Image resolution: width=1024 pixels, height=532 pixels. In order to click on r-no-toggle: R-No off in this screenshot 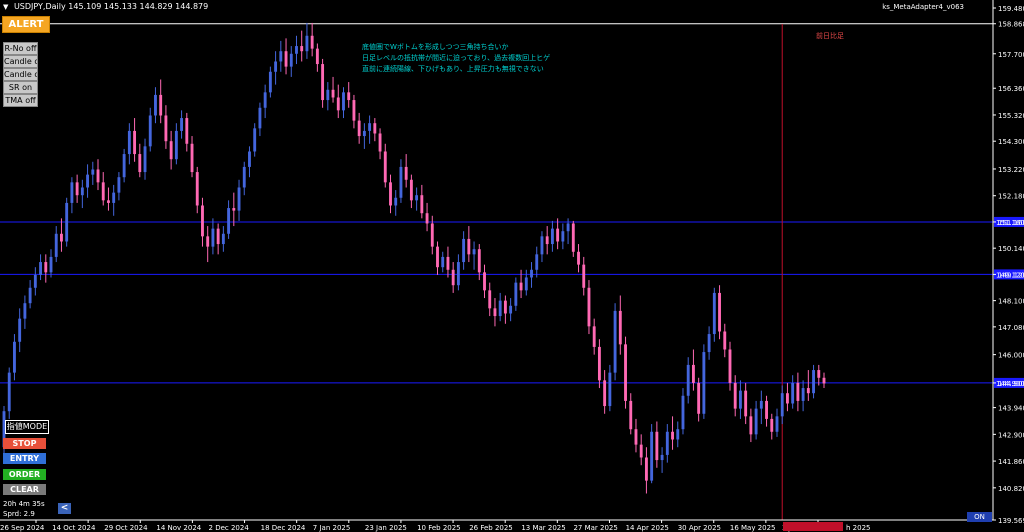, I will do `click(20, 48)`.